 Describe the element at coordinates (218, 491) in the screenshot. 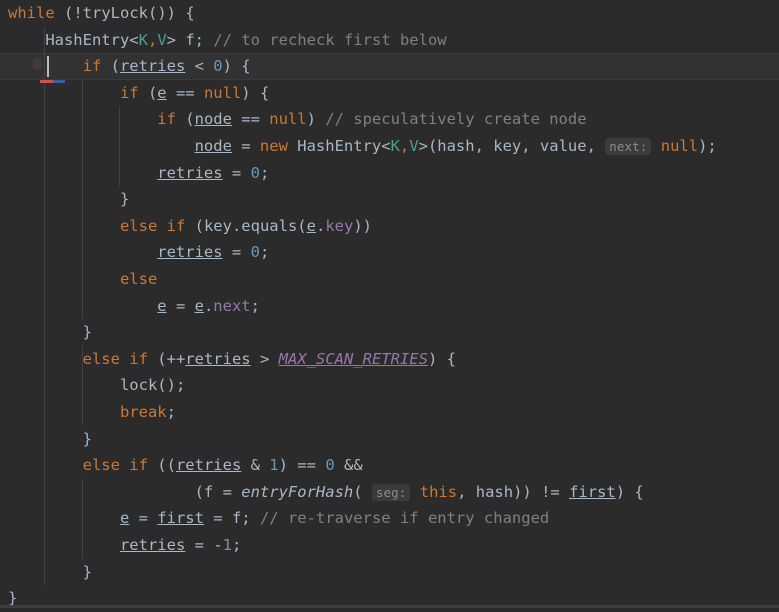

I see `code-token: (f =` at that location.